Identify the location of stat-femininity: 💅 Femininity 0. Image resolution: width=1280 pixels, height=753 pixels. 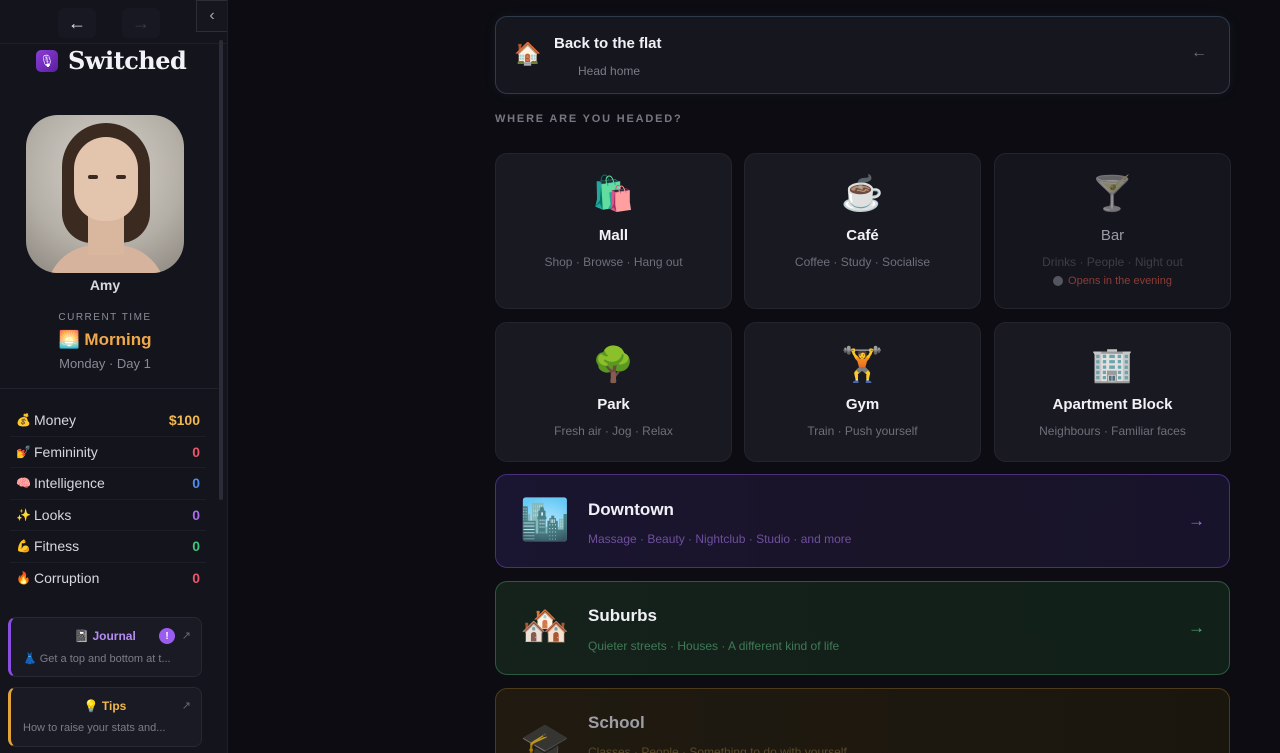
(108, 452).